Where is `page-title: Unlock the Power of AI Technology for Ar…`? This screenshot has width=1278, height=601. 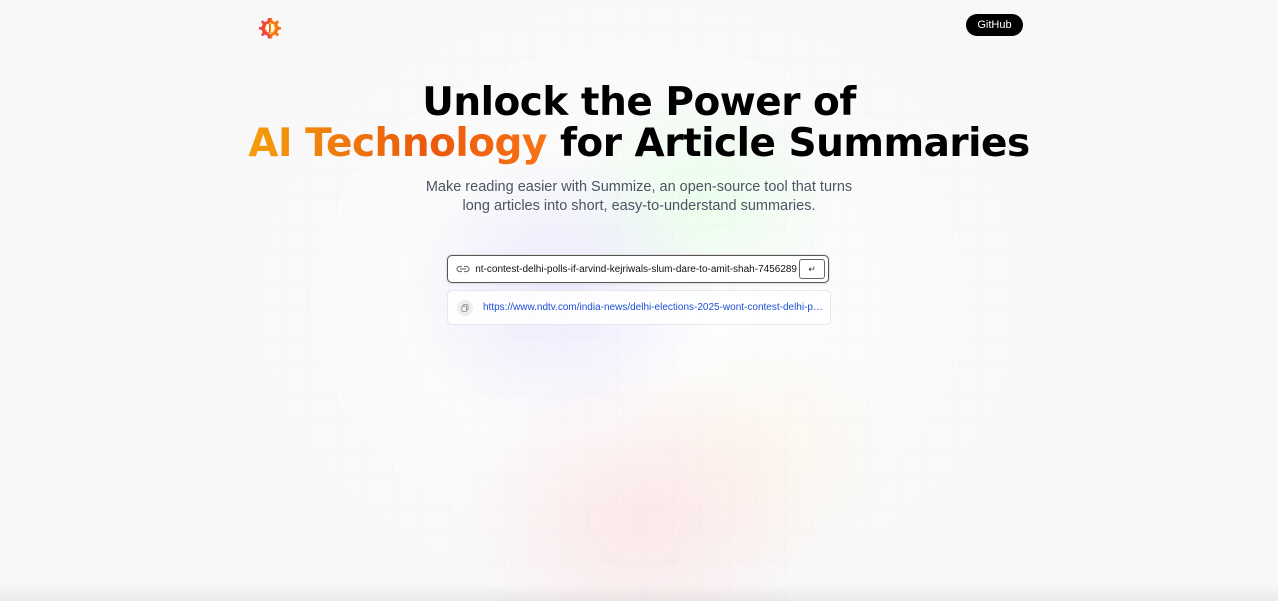 page-title: Unlock the Power of AI Technology for Ar… is located at coordinates (639, 123).